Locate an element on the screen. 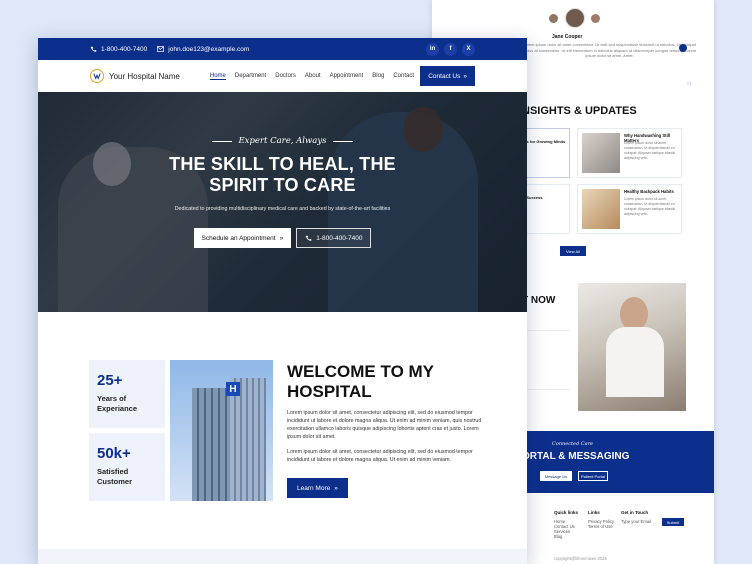  mail-icon is located at coordinates (161, 49).